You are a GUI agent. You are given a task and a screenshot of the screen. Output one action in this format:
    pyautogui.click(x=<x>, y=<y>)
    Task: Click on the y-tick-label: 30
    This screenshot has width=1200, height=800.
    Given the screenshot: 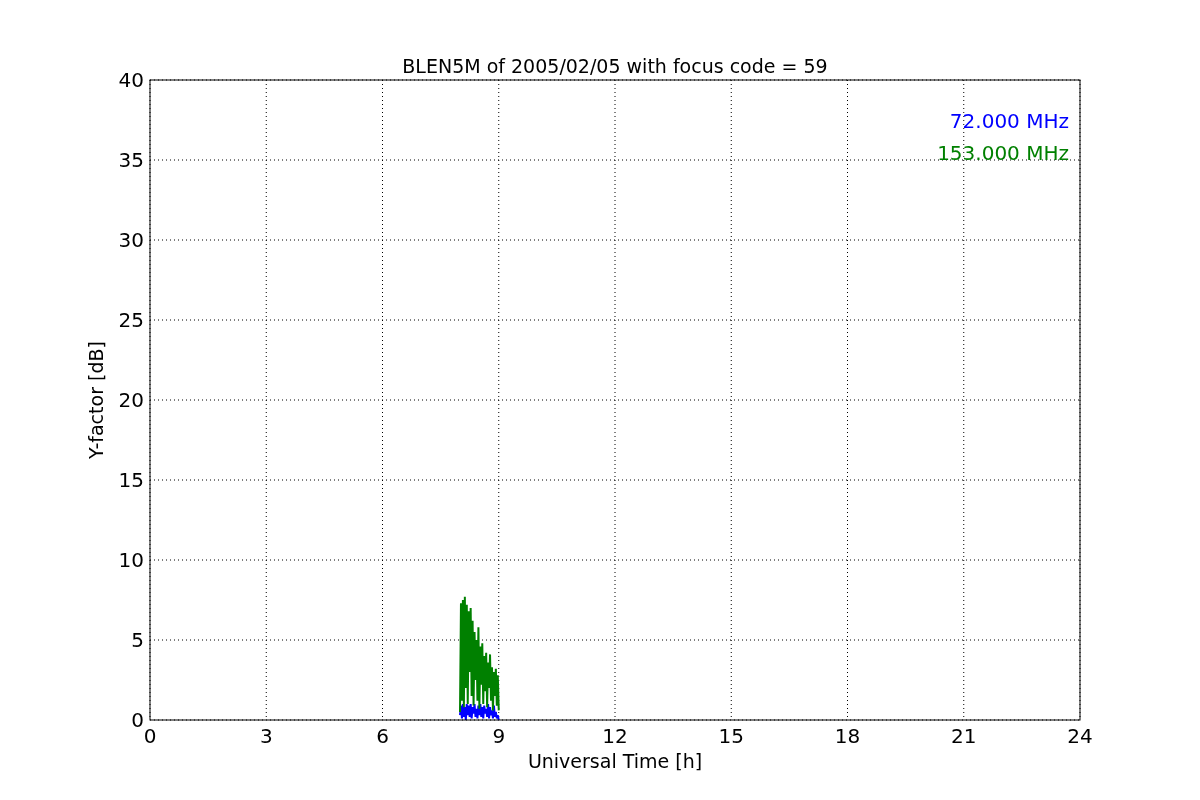 What is the action you would take?
    pyautogui.click(x=131, y=240)
    